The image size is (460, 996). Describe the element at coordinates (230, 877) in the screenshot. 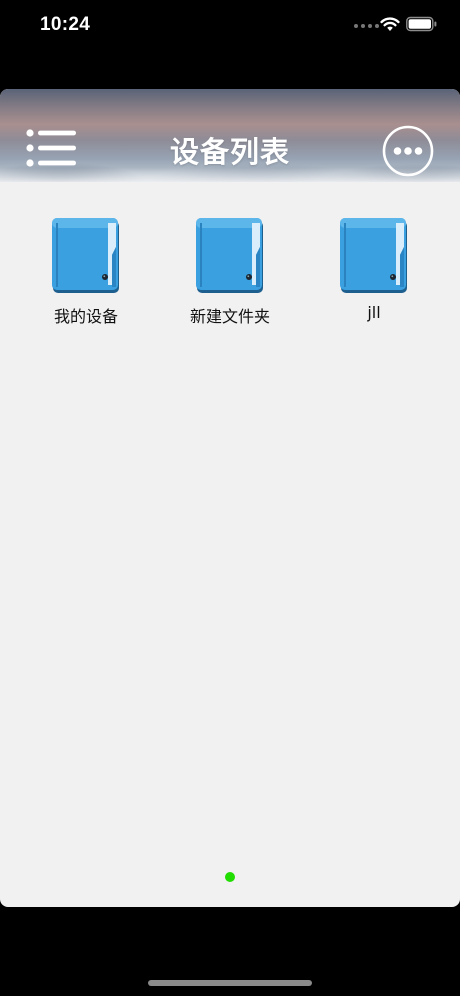

I see `page-indicator-dot` at that location.